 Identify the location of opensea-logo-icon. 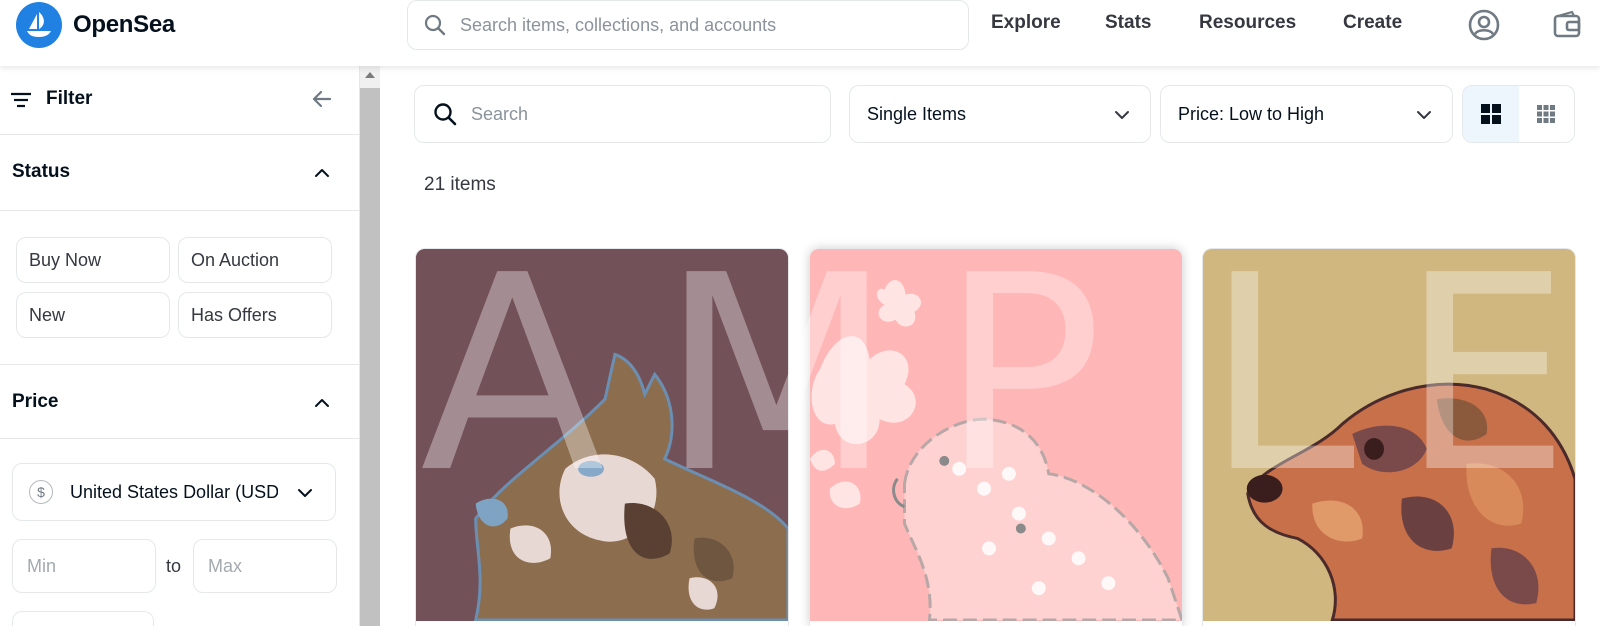
(39, 25).